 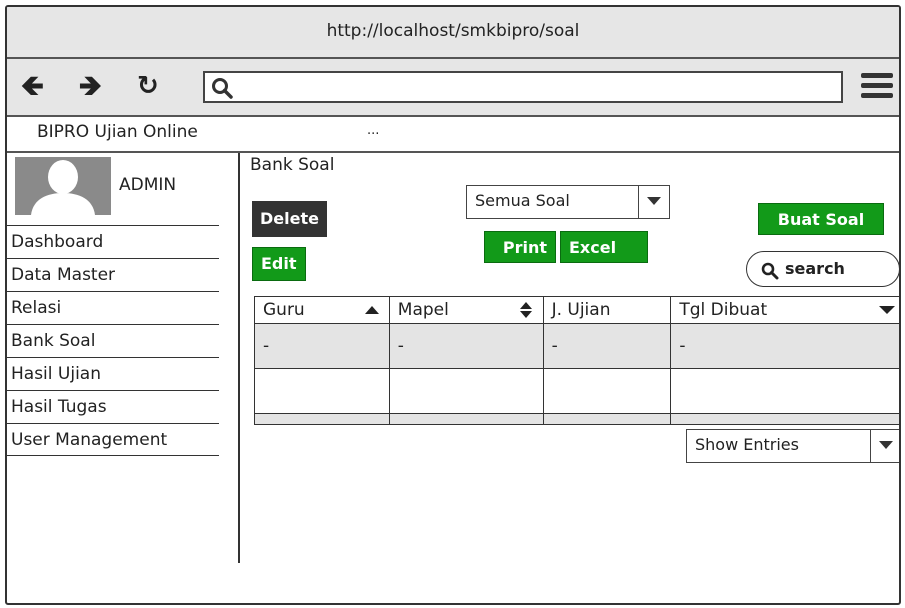 What do you see at coordinates (292, 165) in the screenshot?
I see `page-title: Bank Soal` at bounding box center [292, 165].